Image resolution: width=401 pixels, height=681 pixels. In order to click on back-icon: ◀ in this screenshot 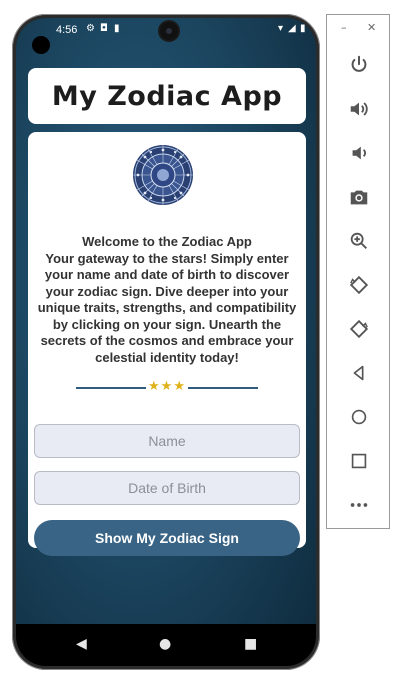, I will do `click(81, 644)`.